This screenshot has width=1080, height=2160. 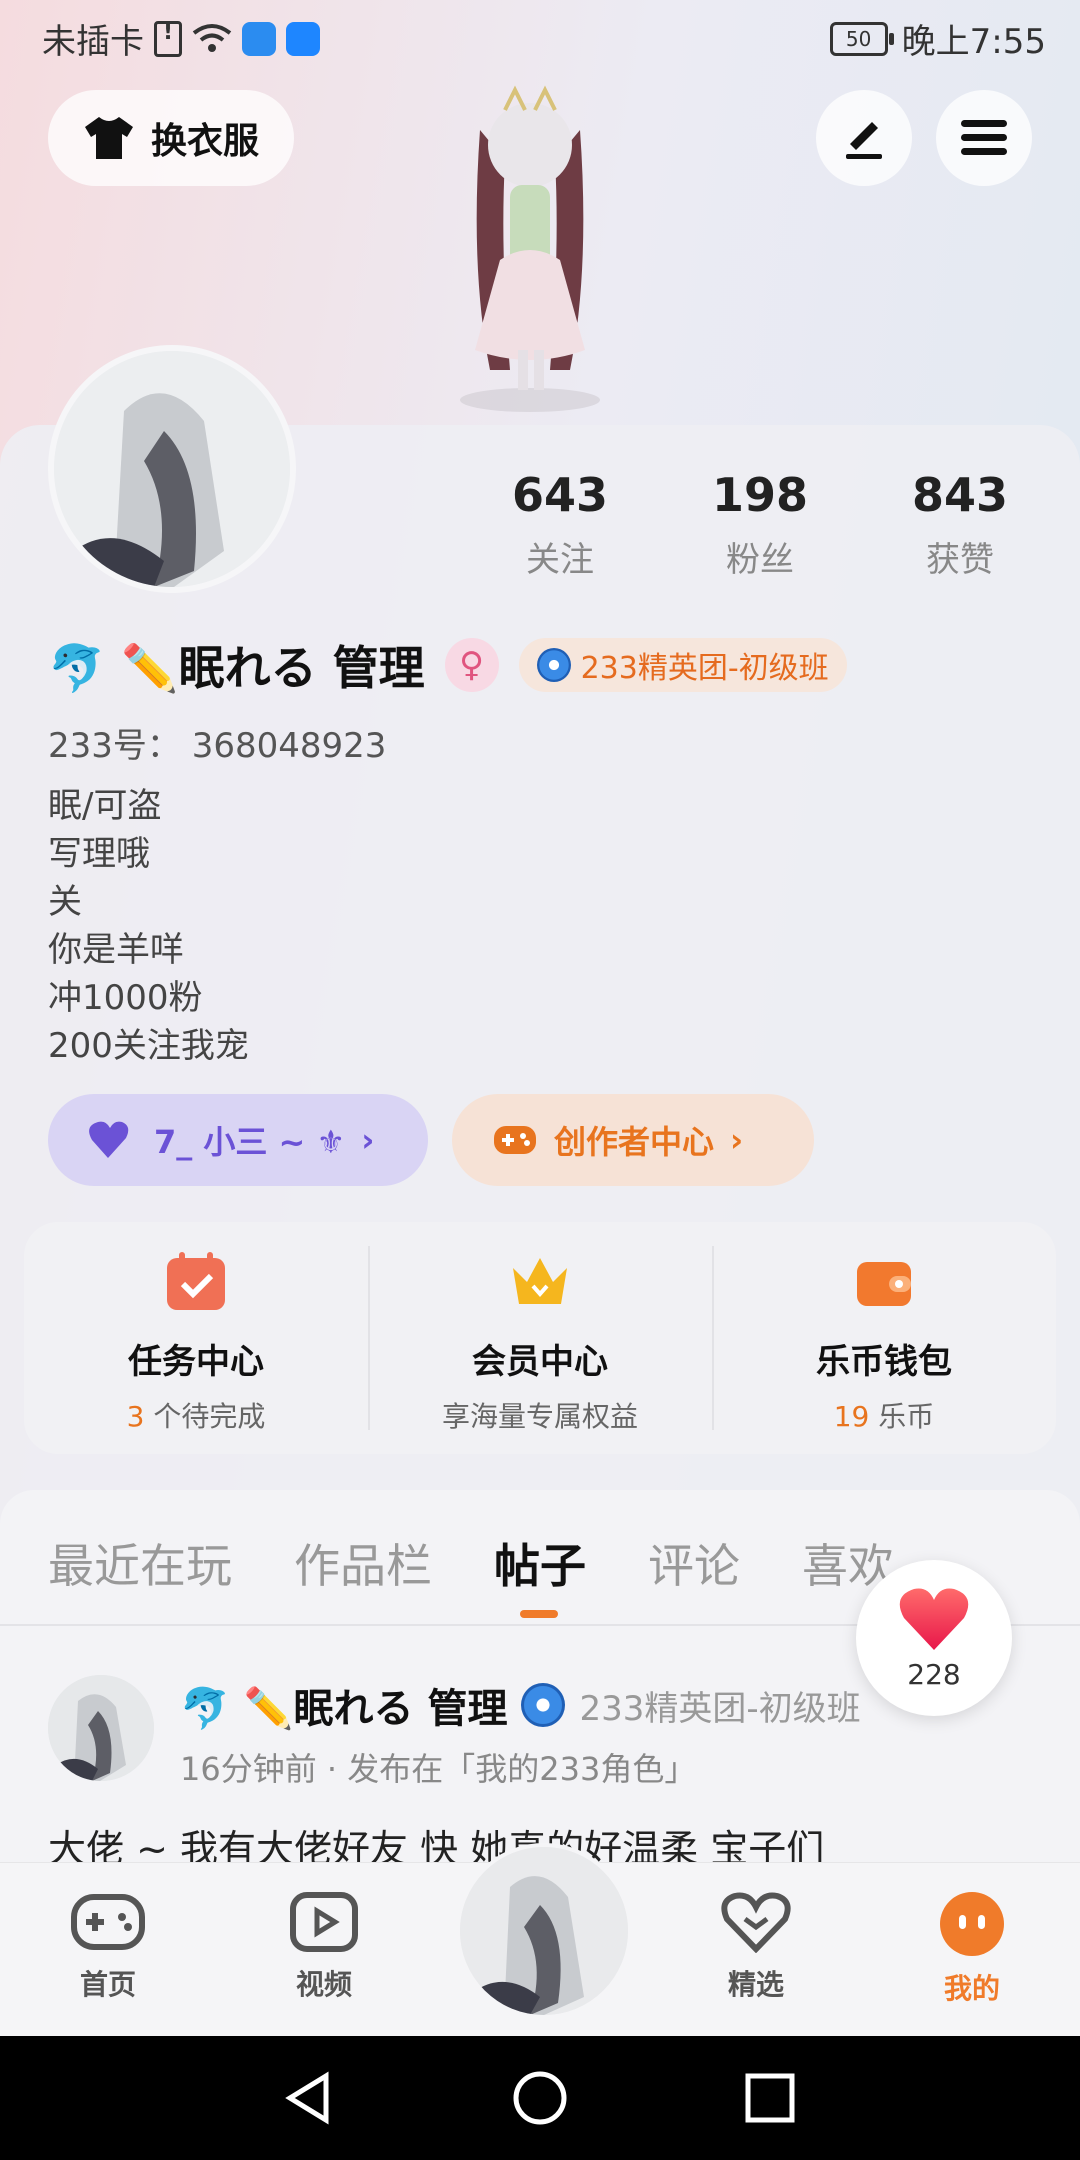 I want to click on menu-icon, so click(x=984, y=137).